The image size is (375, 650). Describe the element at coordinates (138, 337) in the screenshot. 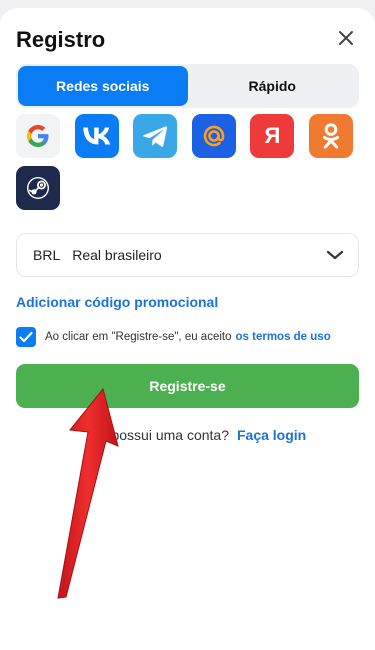

I see `terms-text: Ao clicar em "Registre-se", eu aceito` at that location.